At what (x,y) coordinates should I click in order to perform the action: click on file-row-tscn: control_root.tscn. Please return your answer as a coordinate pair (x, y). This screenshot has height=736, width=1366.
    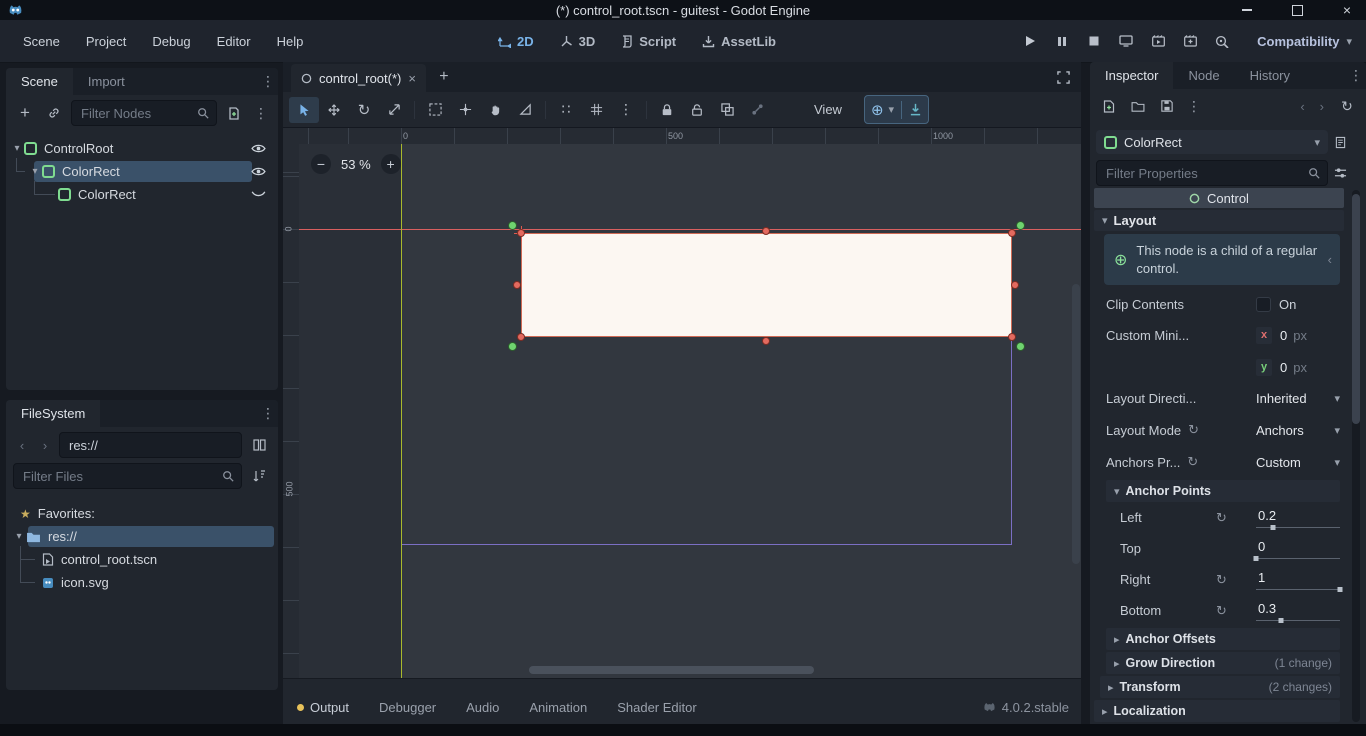
    Looking at the image, I should click on (142, 558).